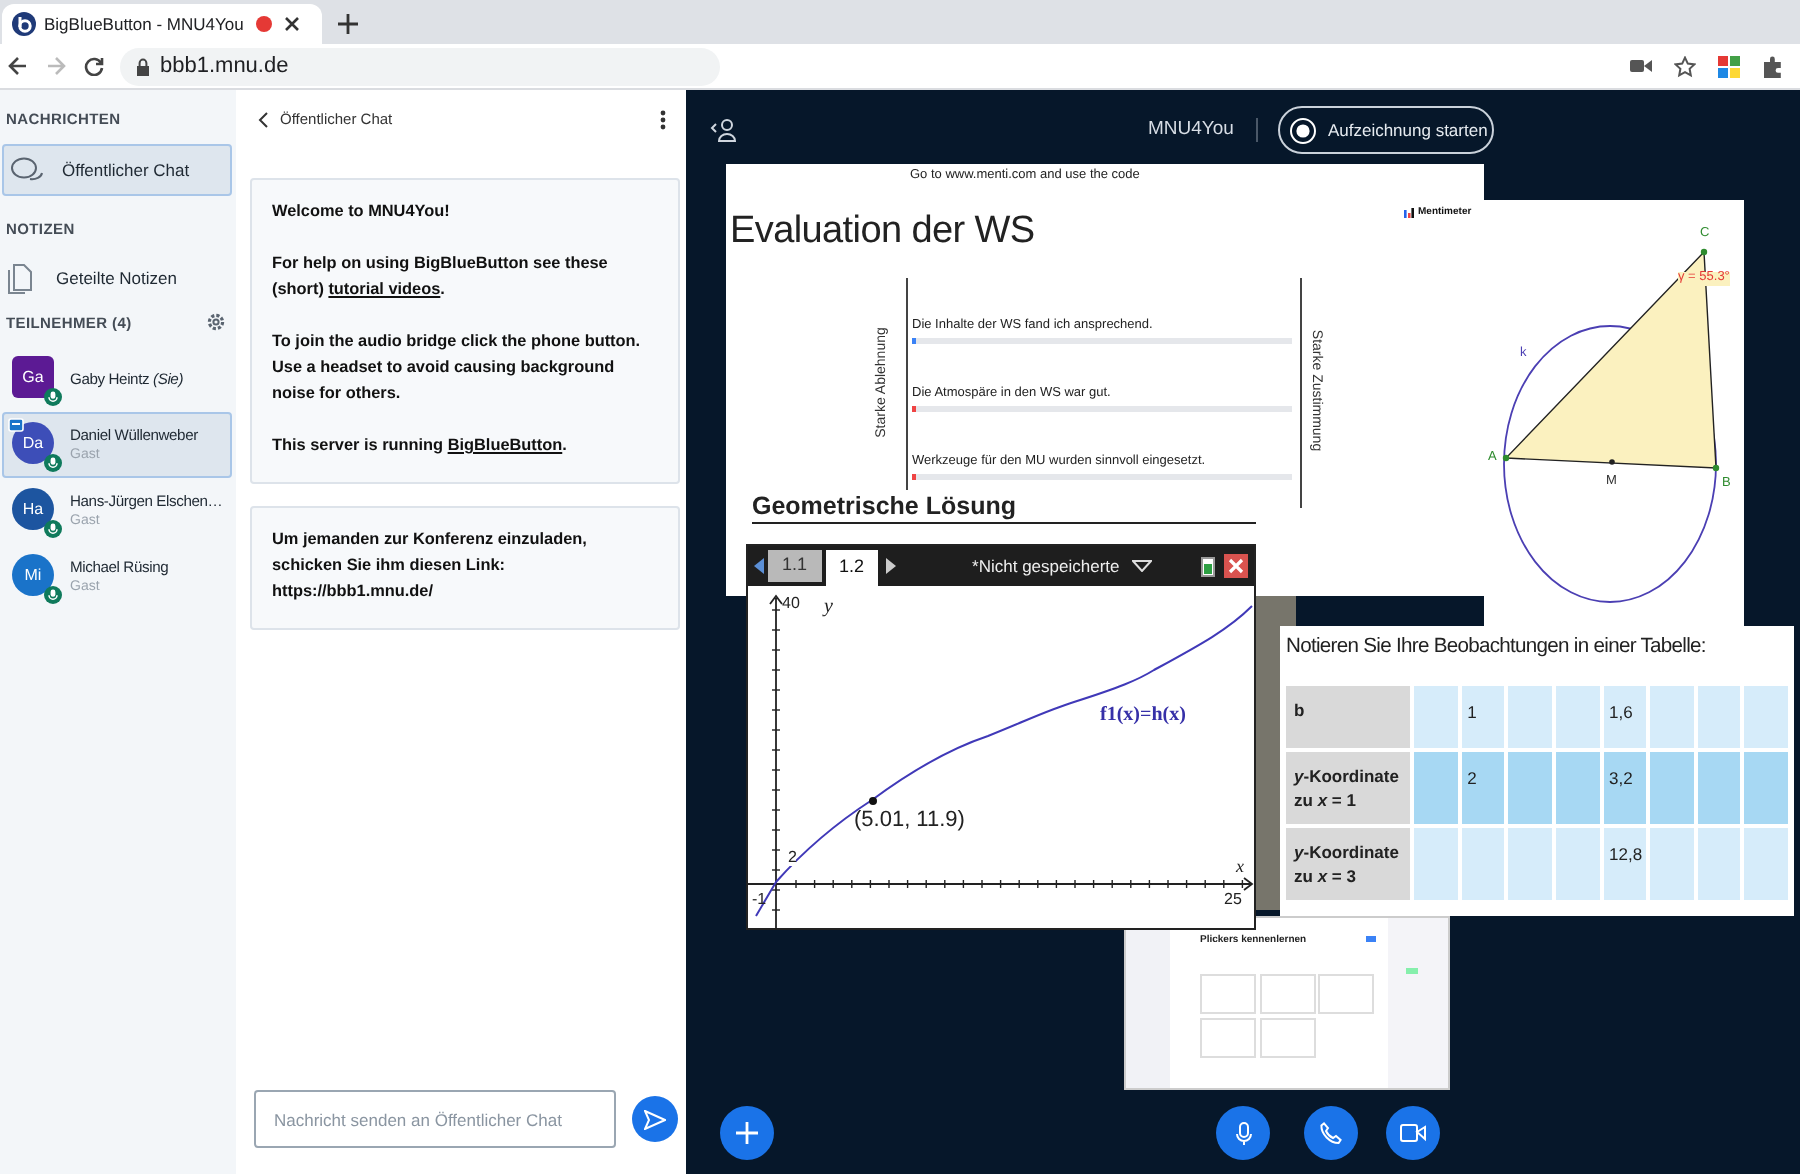  Describe the element at coordinates (1348, 864) in the screenshot. I see `row-header: y-Koordinate zu x = 3` at that location.